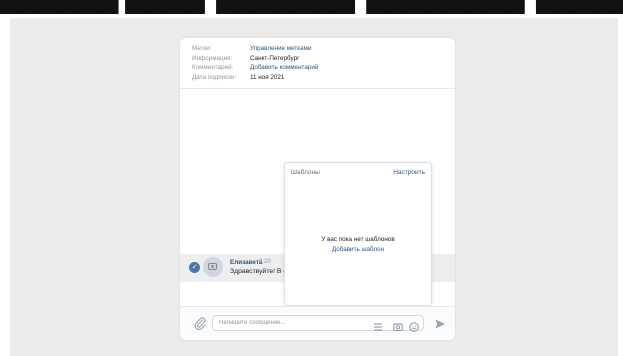 This screenshot has width=623, height=356. I want to click on info-value: 11 ноя 2021, so click(267, 77).